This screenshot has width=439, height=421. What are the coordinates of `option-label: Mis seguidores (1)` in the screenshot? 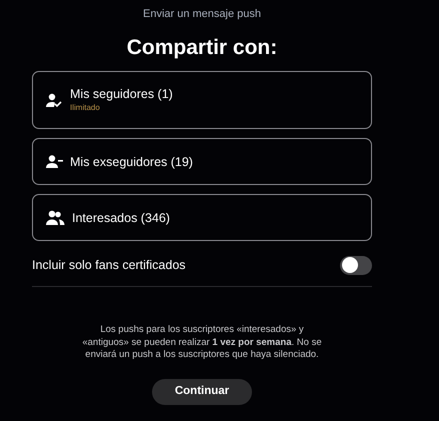 It's located at (121, 94).